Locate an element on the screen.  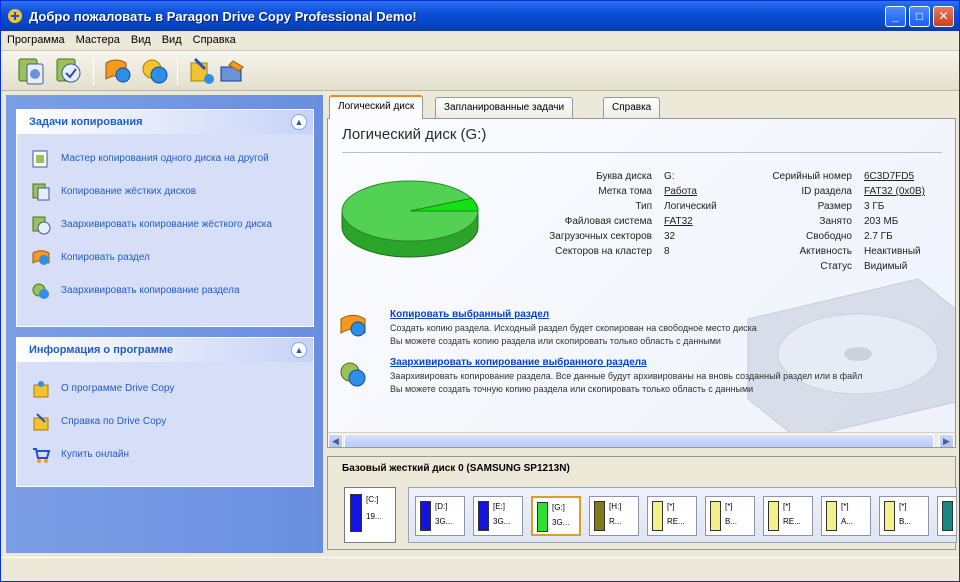
title-divider is located at coordinates (642, 152).